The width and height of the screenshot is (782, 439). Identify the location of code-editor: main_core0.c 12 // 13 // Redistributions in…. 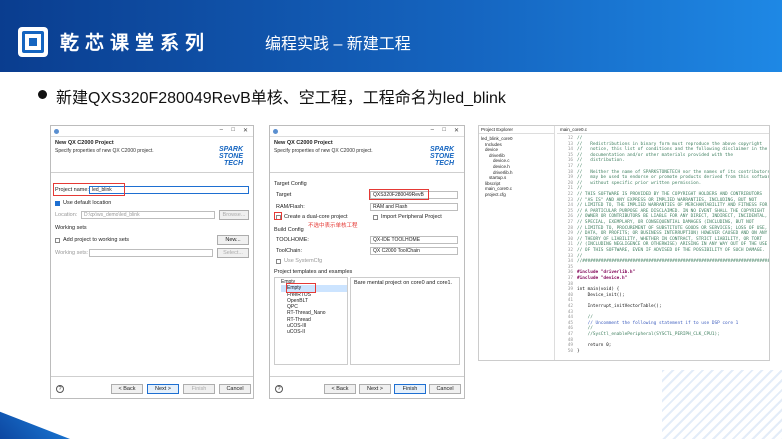
(663, 243).